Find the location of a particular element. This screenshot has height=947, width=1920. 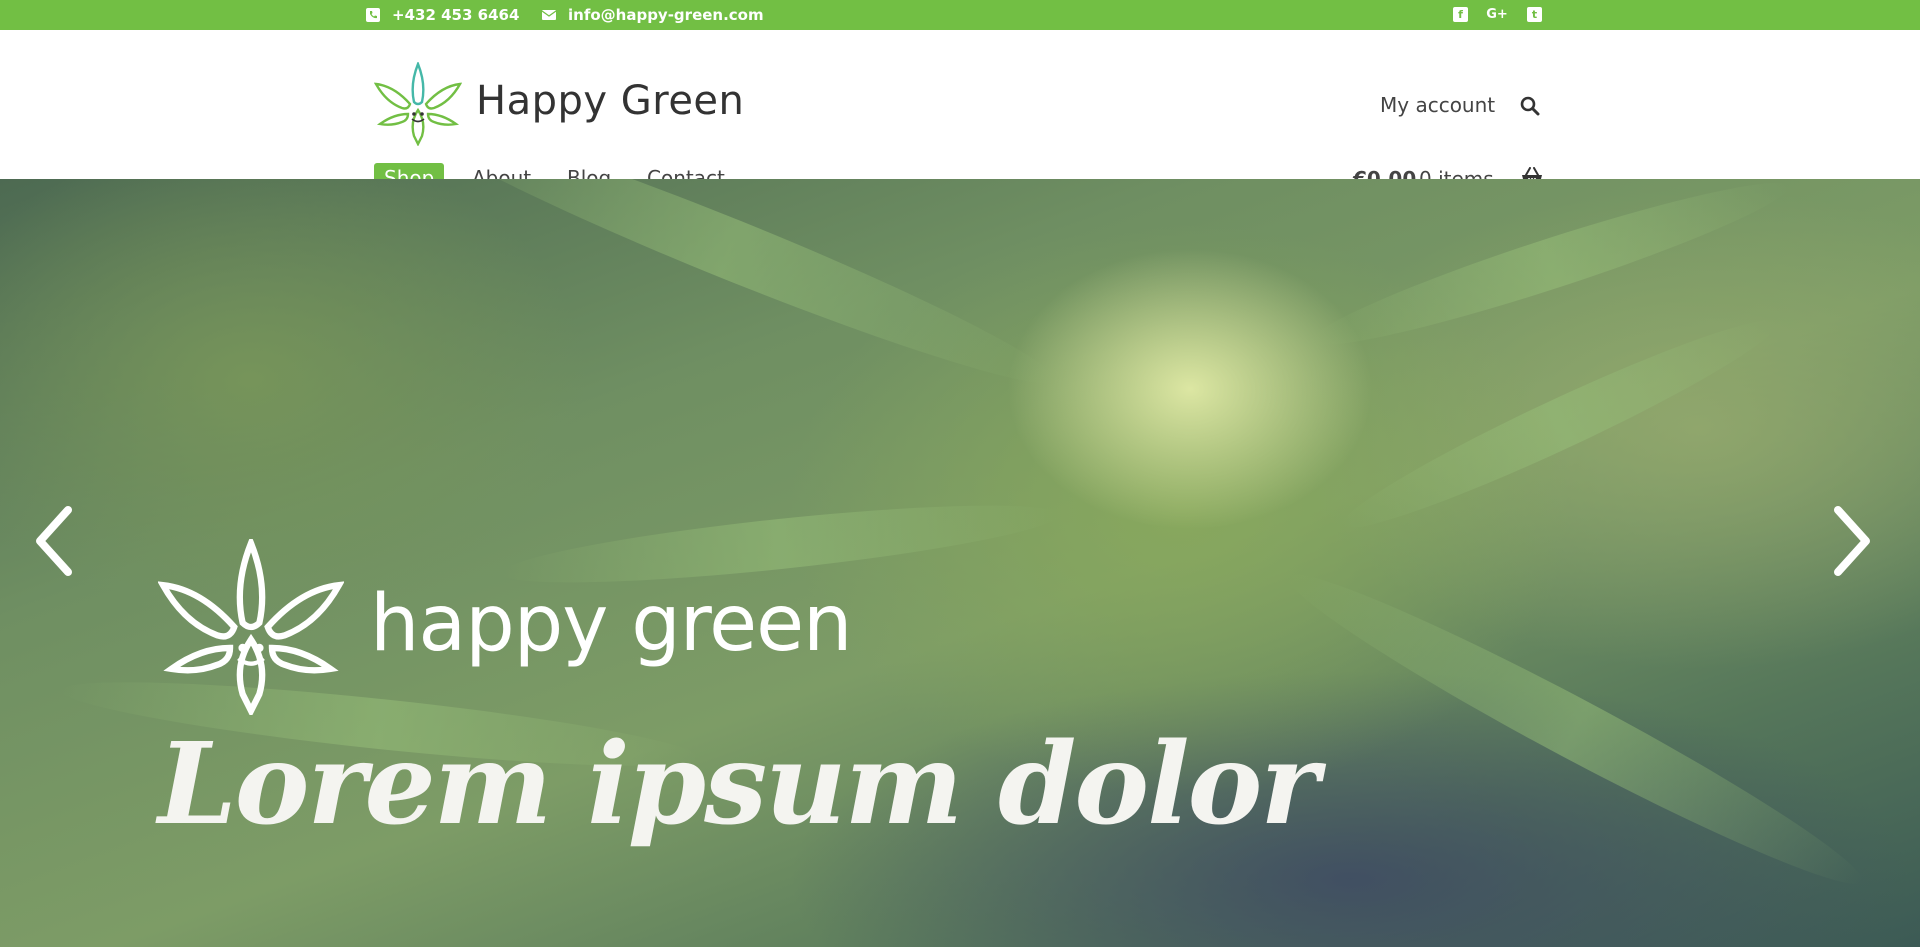

search-icon is located at coordinates (1530, 106).